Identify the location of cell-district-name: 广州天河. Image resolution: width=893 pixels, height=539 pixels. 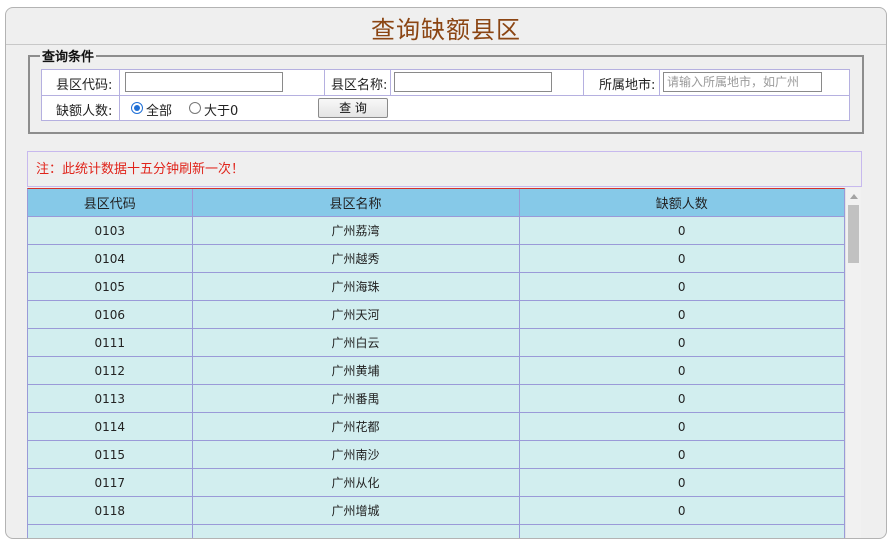
(356, 314).